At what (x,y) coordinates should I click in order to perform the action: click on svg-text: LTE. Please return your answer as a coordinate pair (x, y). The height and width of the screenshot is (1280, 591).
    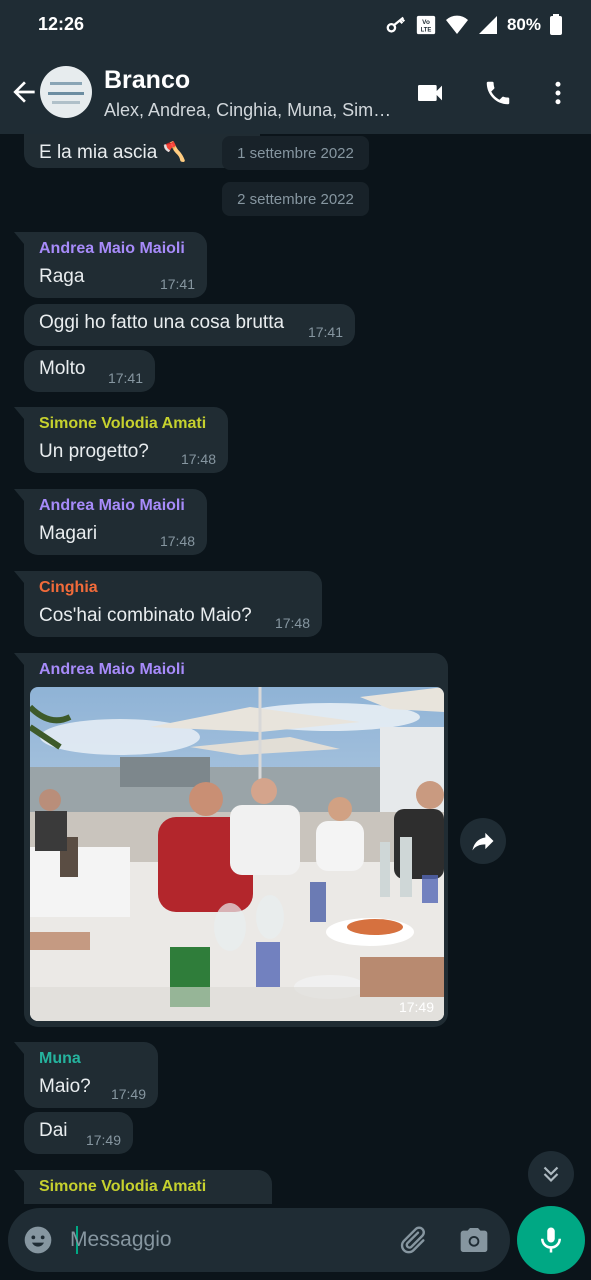
    Looking at the image, I should click on (426, 30).